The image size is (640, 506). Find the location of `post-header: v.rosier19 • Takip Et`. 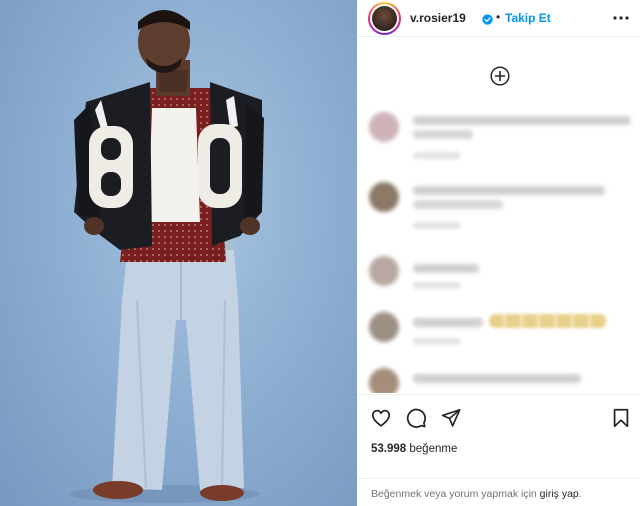

post-header: v.rosier19 • Takip Et is located at coordinates (498, 18).